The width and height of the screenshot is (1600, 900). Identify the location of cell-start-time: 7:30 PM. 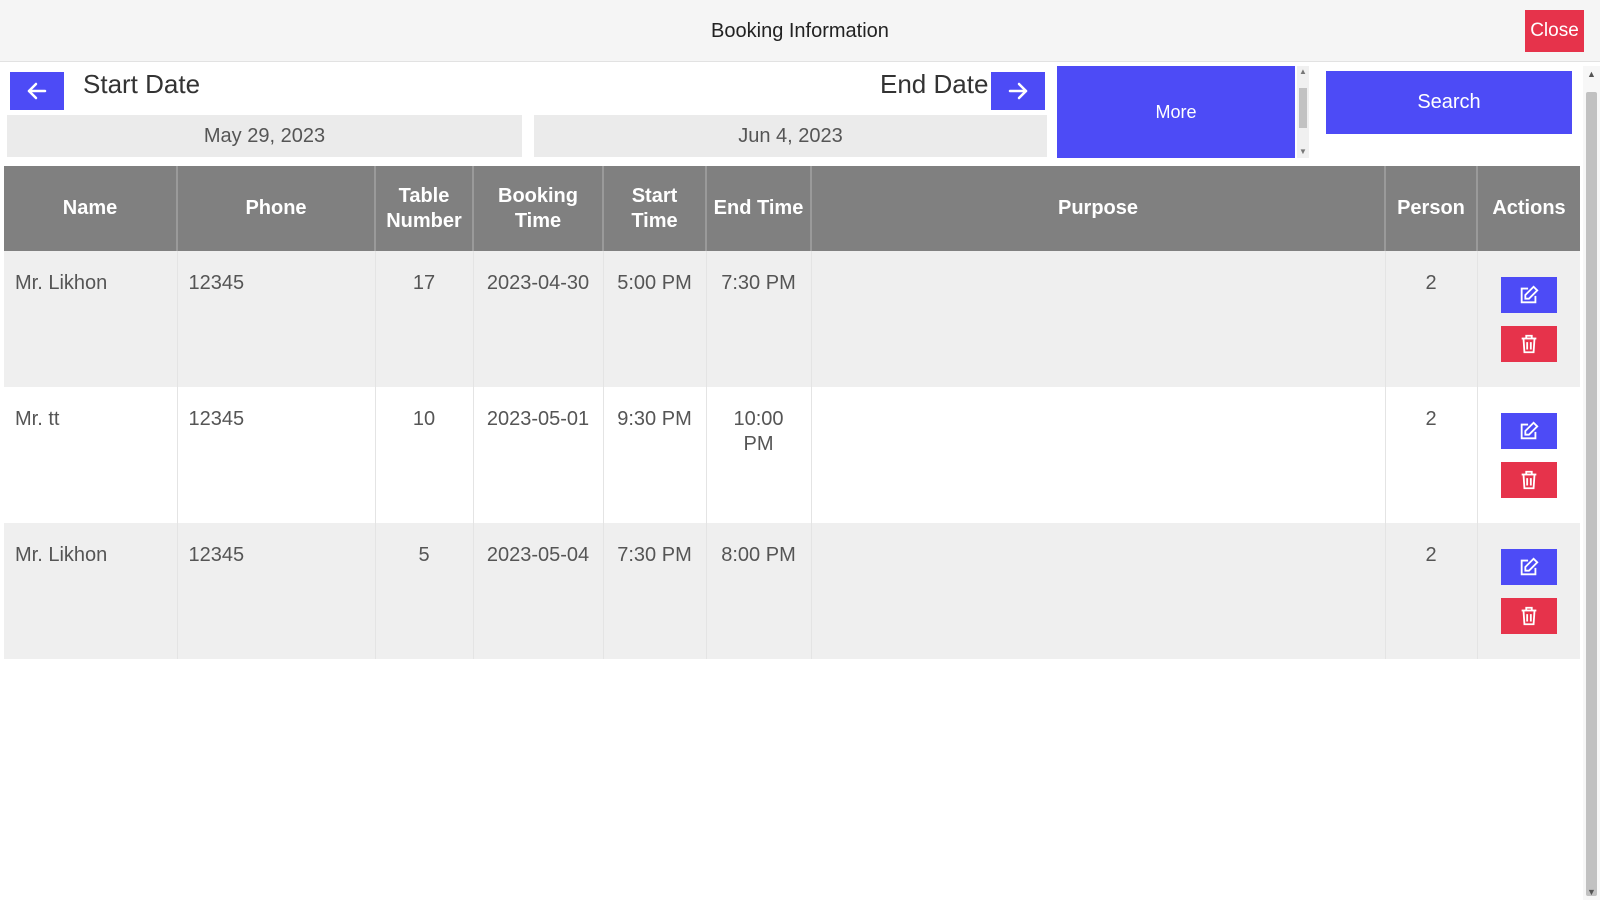
(655, 591).